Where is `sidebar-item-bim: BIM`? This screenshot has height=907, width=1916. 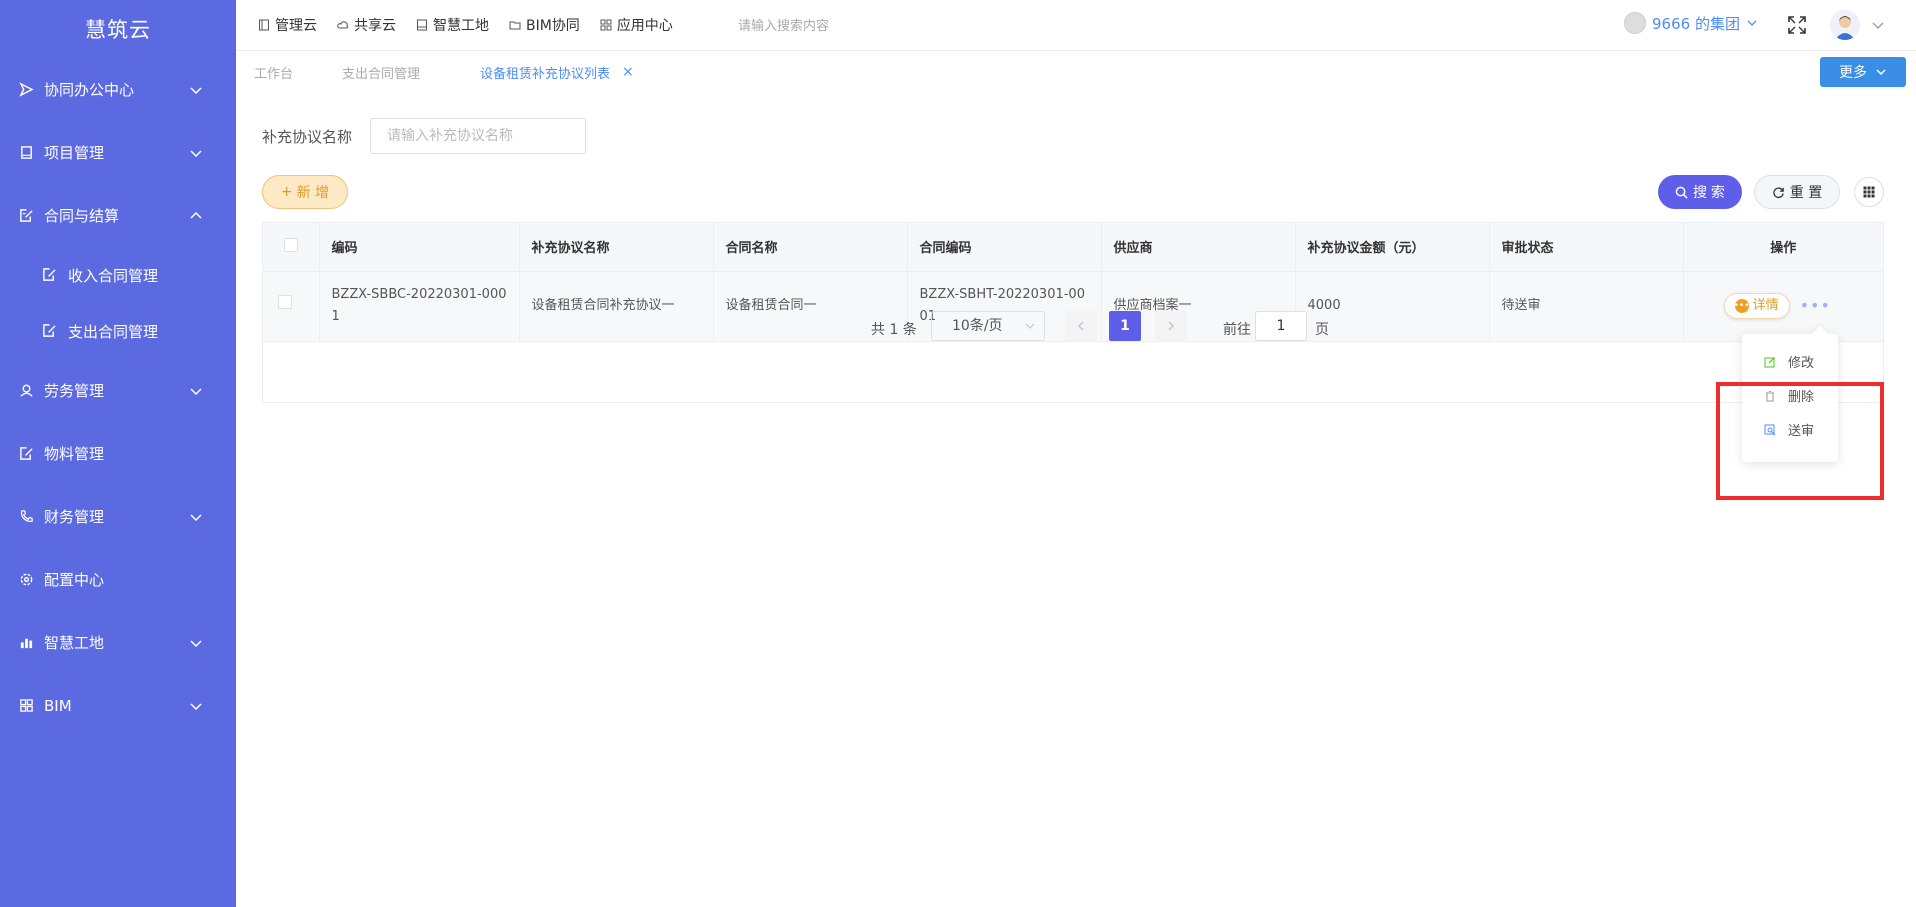
sidebar-item-bim: BIM is located at coordinates (118, 705).